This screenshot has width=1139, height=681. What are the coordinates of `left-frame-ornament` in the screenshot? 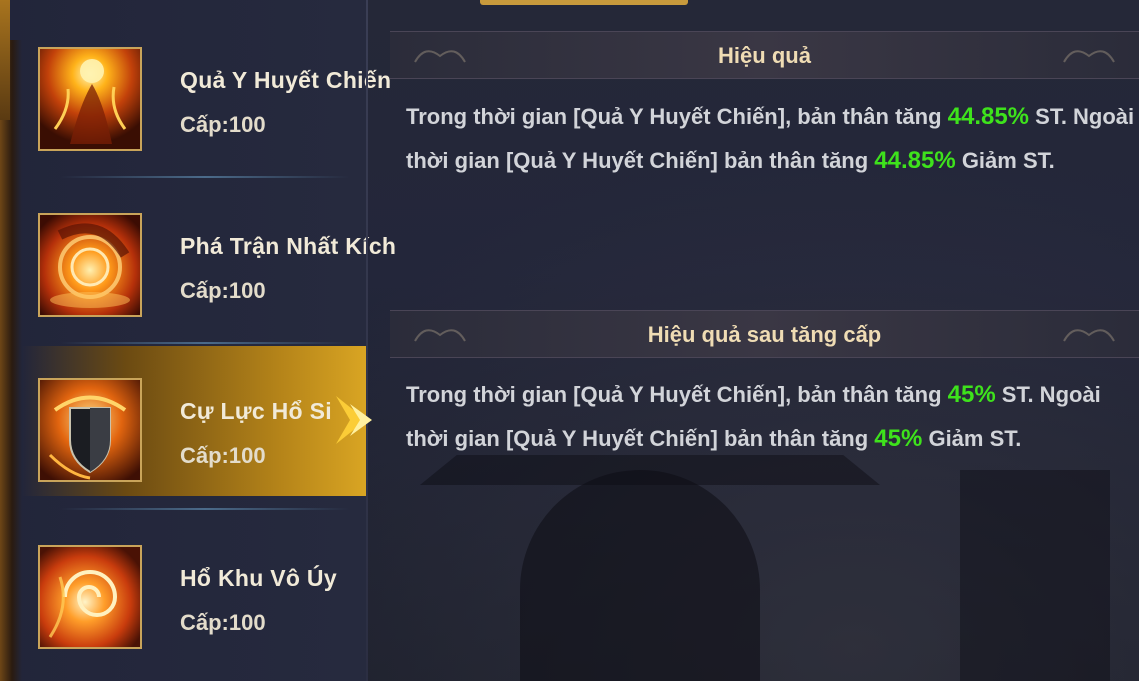 It's located at (5, 60).